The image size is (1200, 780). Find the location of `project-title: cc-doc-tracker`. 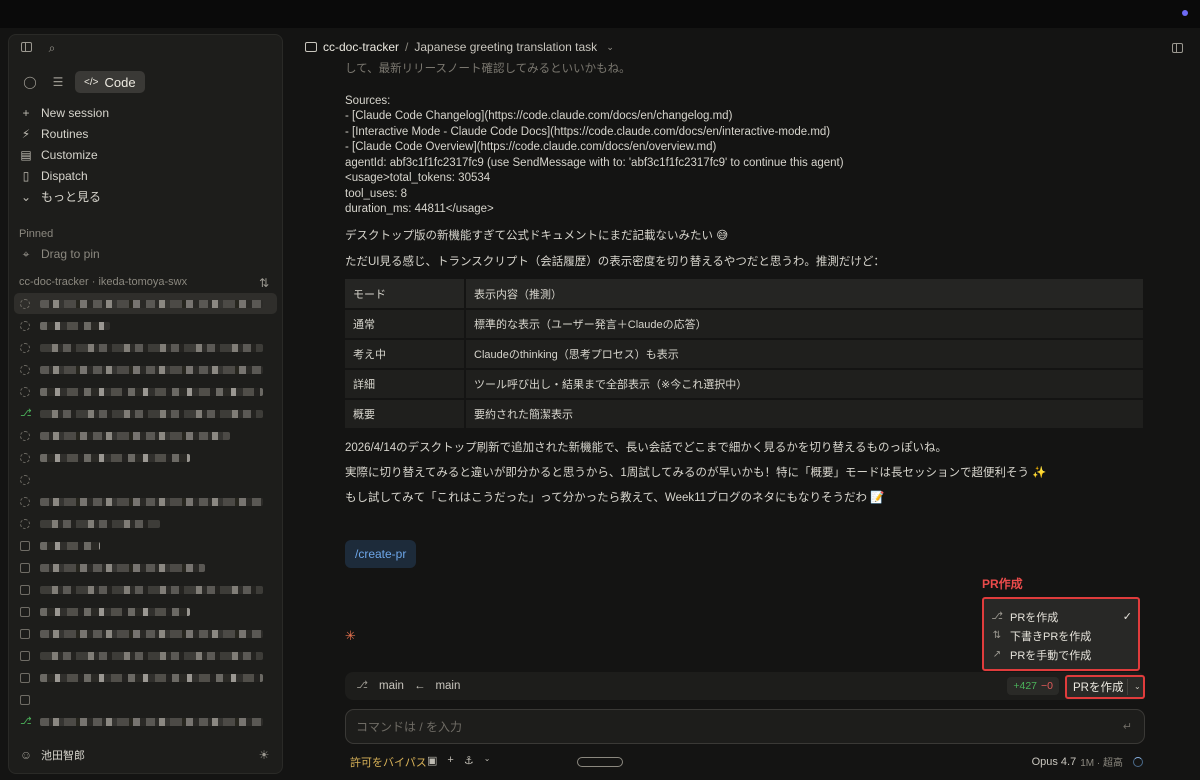

project-title: cc-doc-tracker is located at coordinates (361, 47).